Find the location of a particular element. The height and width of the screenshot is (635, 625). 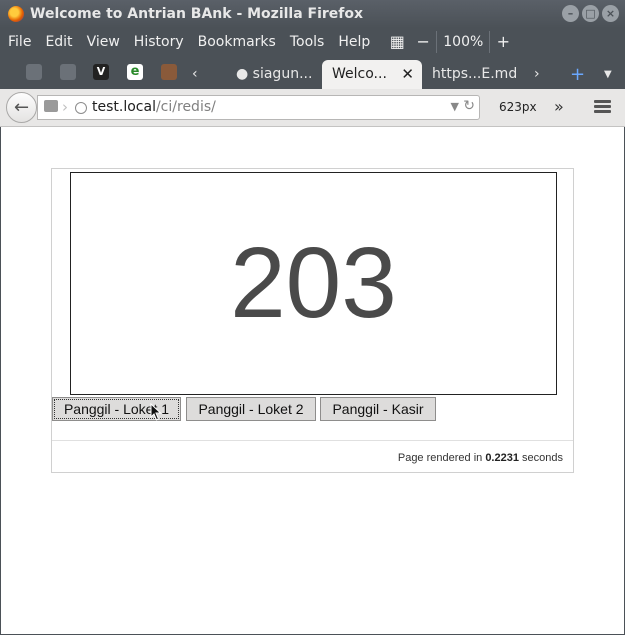

footer-suffix: seconds is located at coordinates (540, 458).